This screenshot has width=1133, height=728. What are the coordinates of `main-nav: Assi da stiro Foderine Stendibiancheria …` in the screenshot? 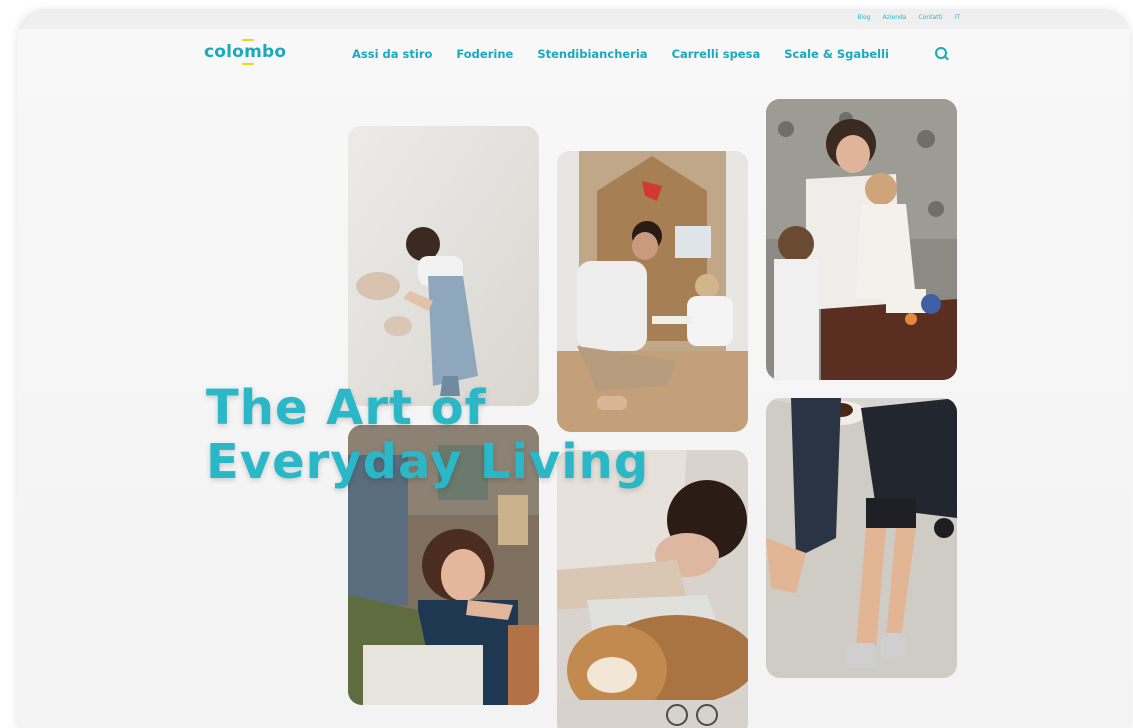 It's located at (620, 54).